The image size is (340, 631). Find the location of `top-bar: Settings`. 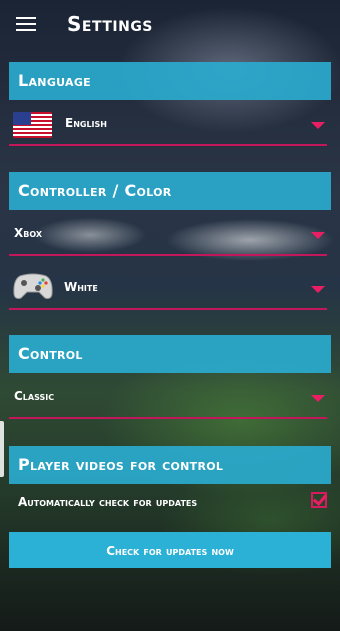

top-bar: Settings is located at coordinates (170, 26).